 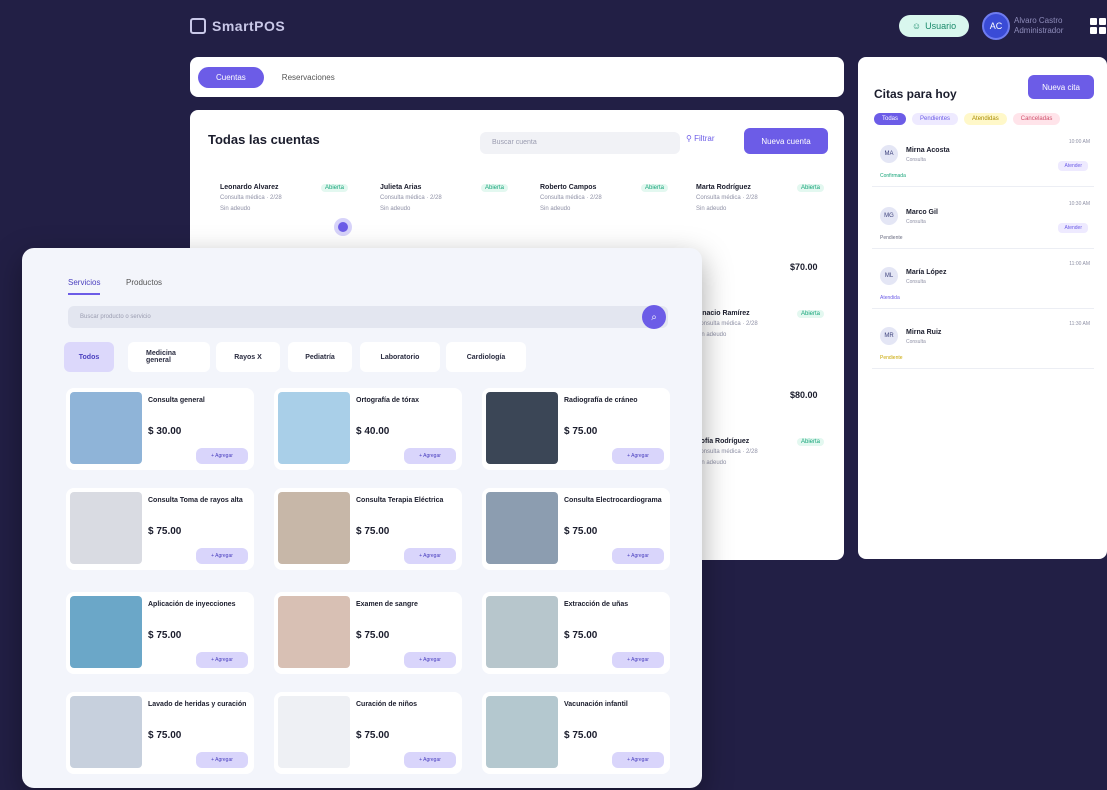 What do you see at coordinates (198, 26) in the screenshot?
I see `logo-icon` at bounding box center [198, 26].